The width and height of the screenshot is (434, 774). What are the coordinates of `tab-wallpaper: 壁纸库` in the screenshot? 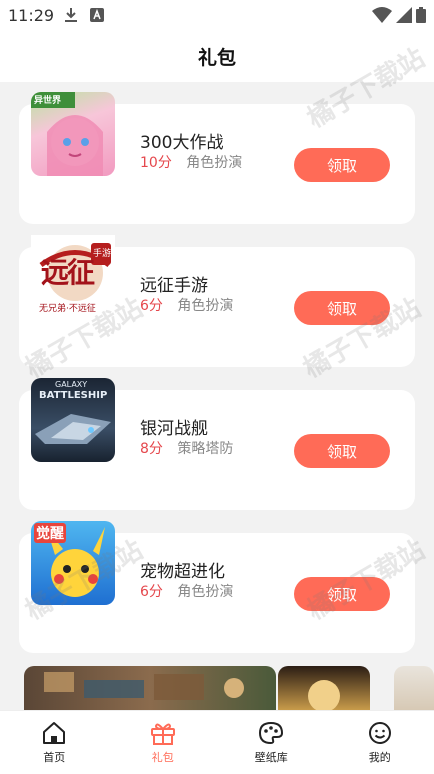 It's located at (271, 742).